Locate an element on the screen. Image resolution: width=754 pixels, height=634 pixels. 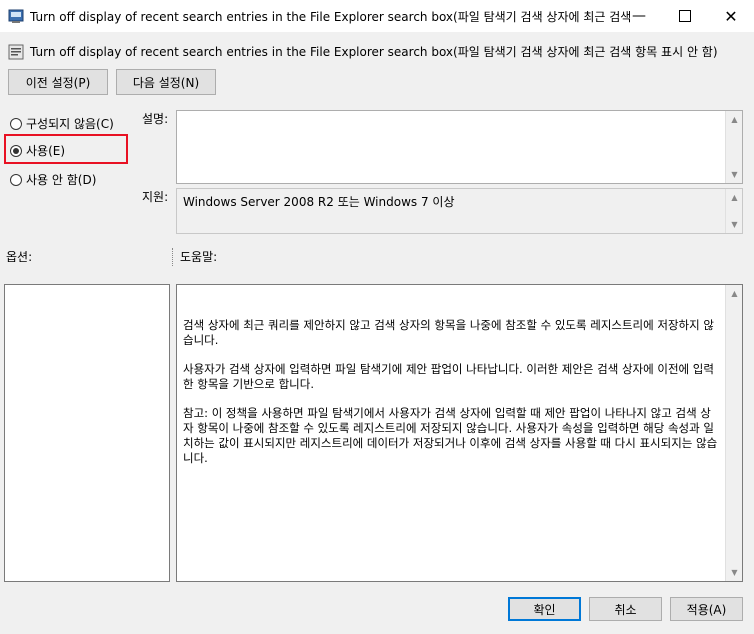
supported-label: 지원: is located at coordinates (155, 197).